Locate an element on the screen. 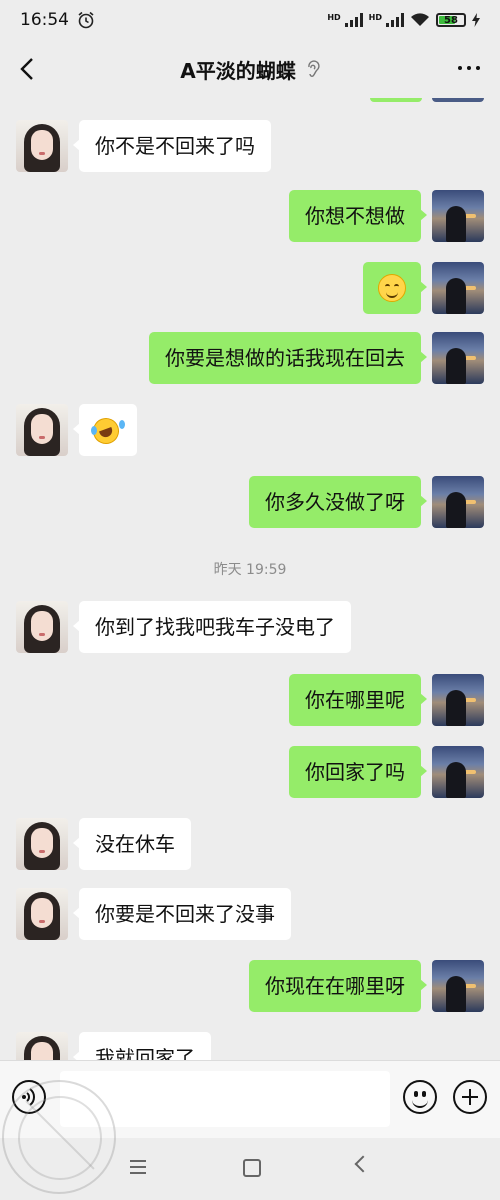  message-row: 你到了找我吧我车子没电了 is located at coordinates (250, 627).